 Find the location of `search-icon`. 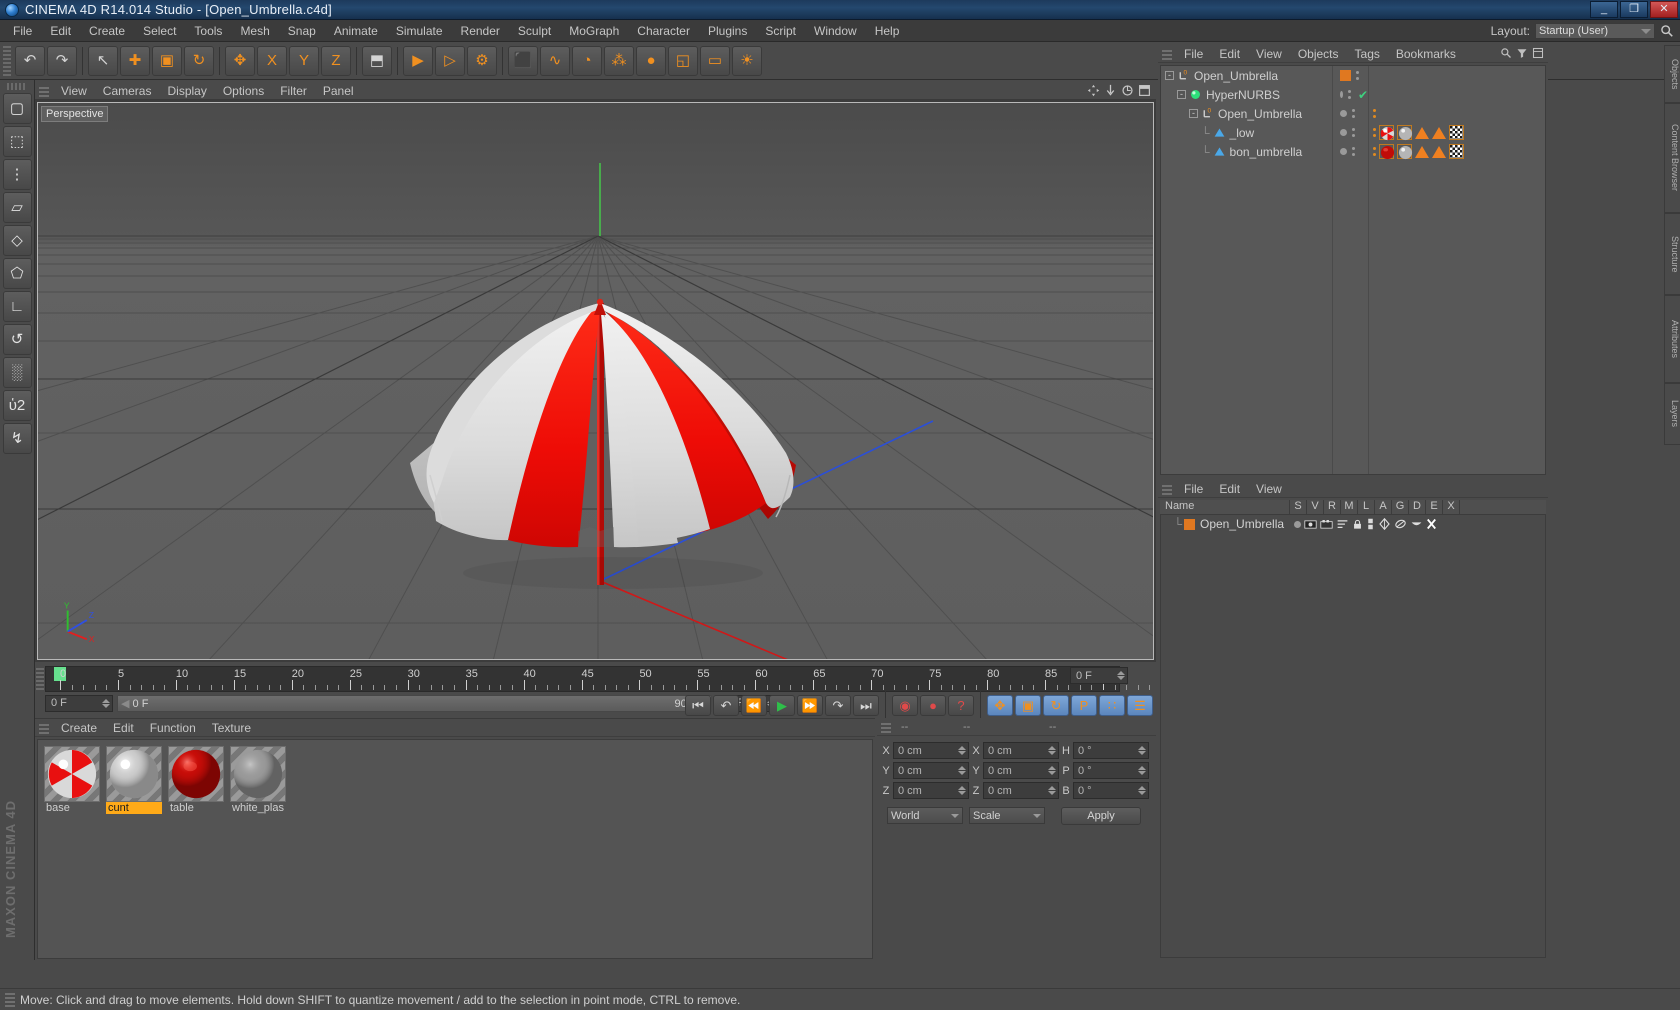

search-icon is located at coordinates (1506, 53).